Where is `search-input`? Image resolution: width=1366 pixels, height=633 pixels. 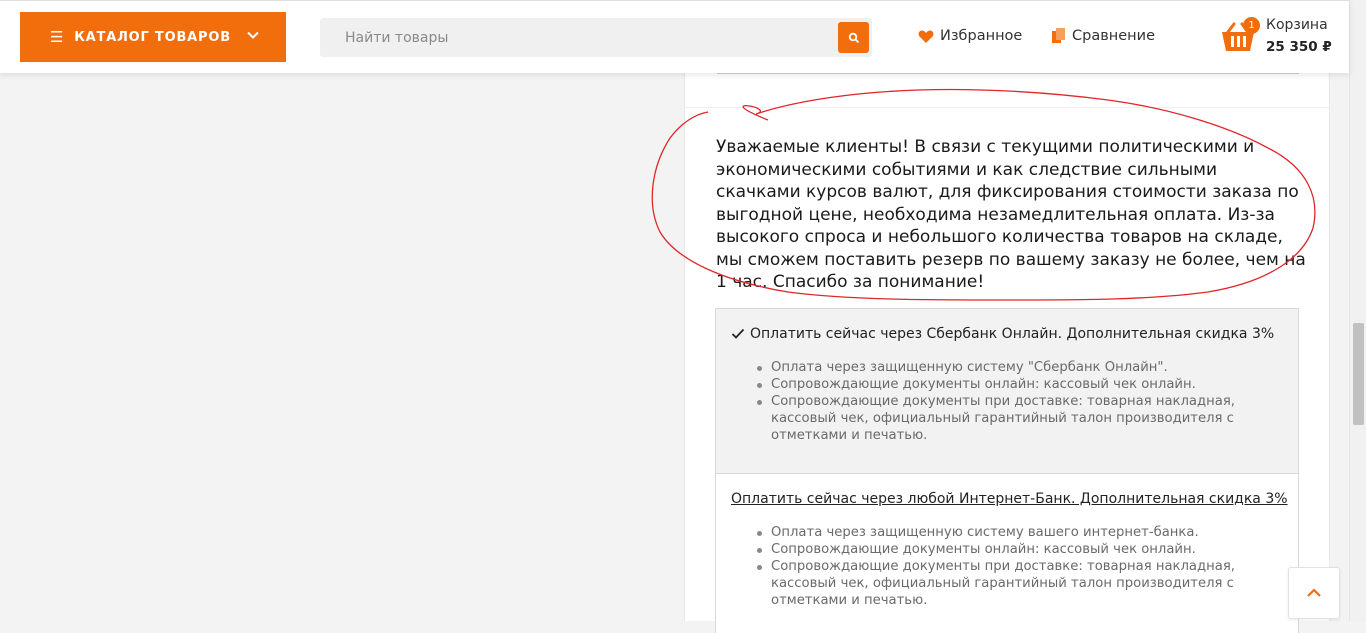
search-input is located at coordinates (560, 37).